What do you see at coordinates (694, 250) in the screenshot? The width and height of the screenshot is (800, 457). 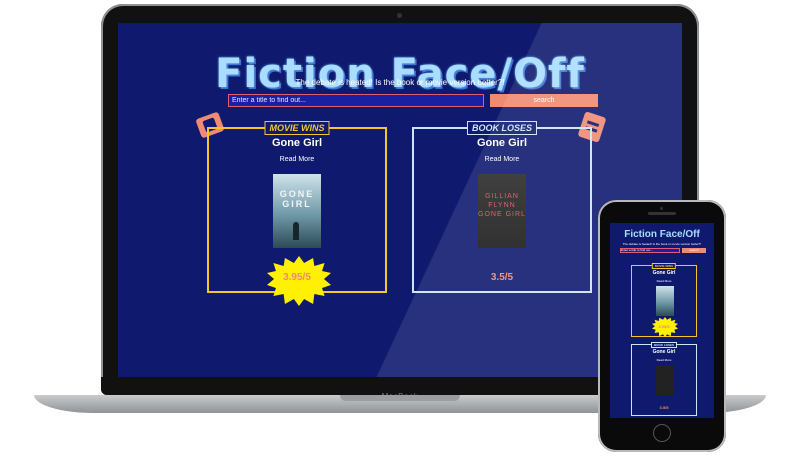 I see `mobile-search-button: search` at bounding box center [694, 250].